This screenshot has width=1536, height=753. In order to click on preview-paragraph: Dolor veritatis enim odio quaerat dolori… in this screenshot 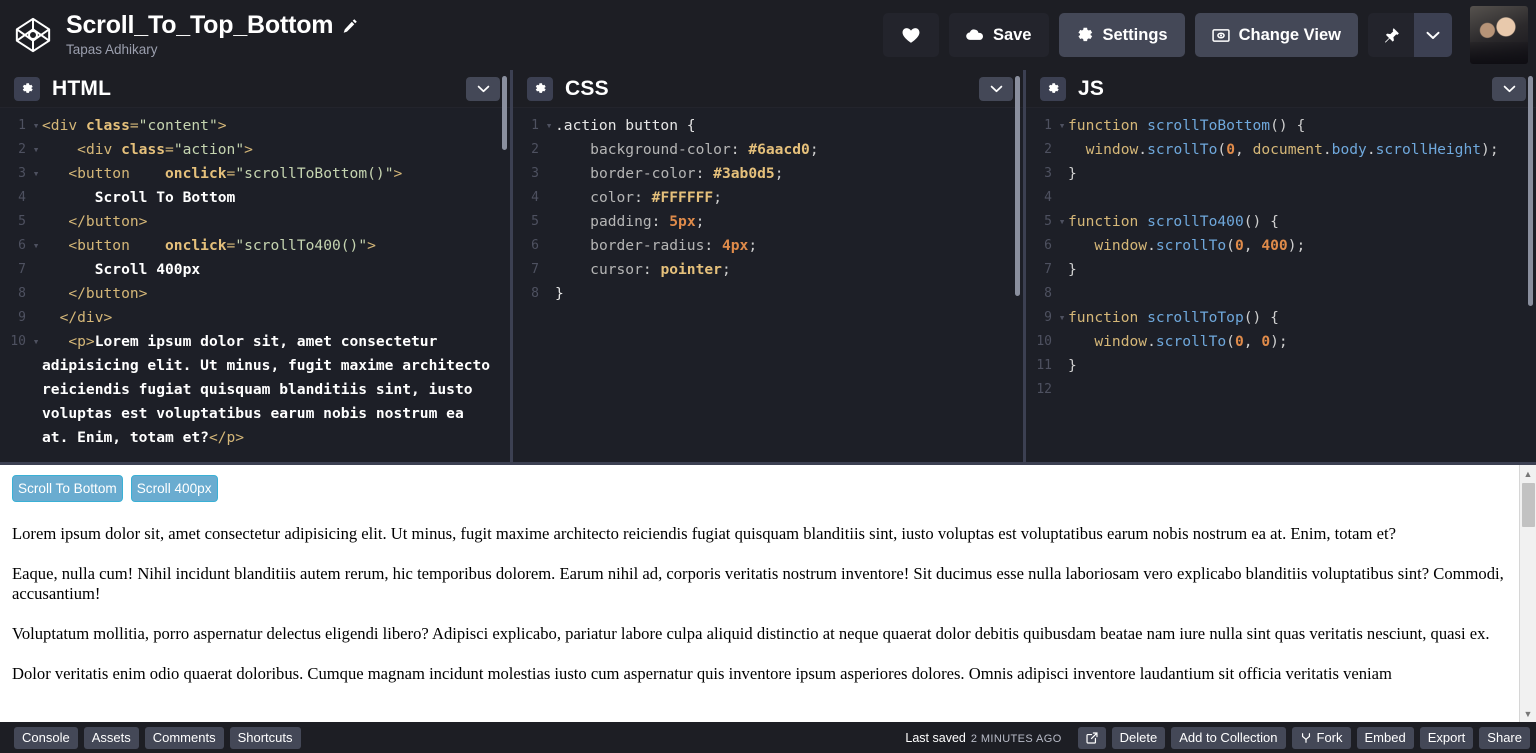, I will do `click(702, 673)`.